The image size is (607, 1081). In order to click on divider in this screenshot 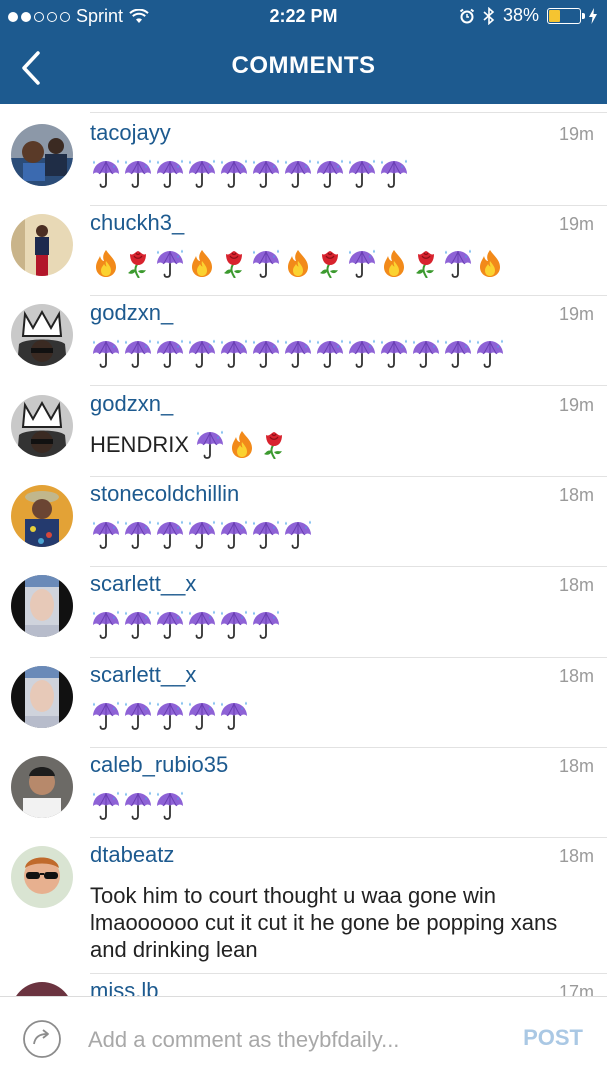, I will do `click(348, 112)`.